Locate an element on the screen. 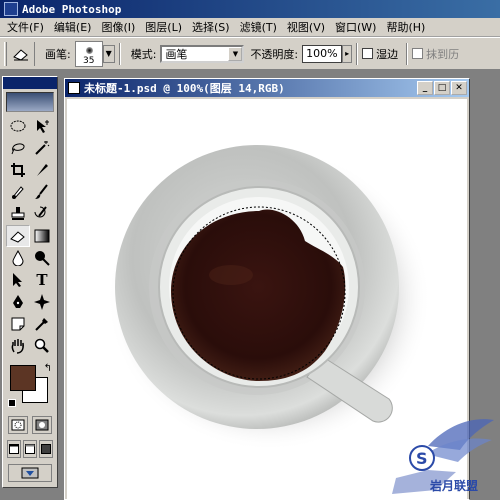  watermark-text: 岩月联盟 is located at coordinates (453, 485).